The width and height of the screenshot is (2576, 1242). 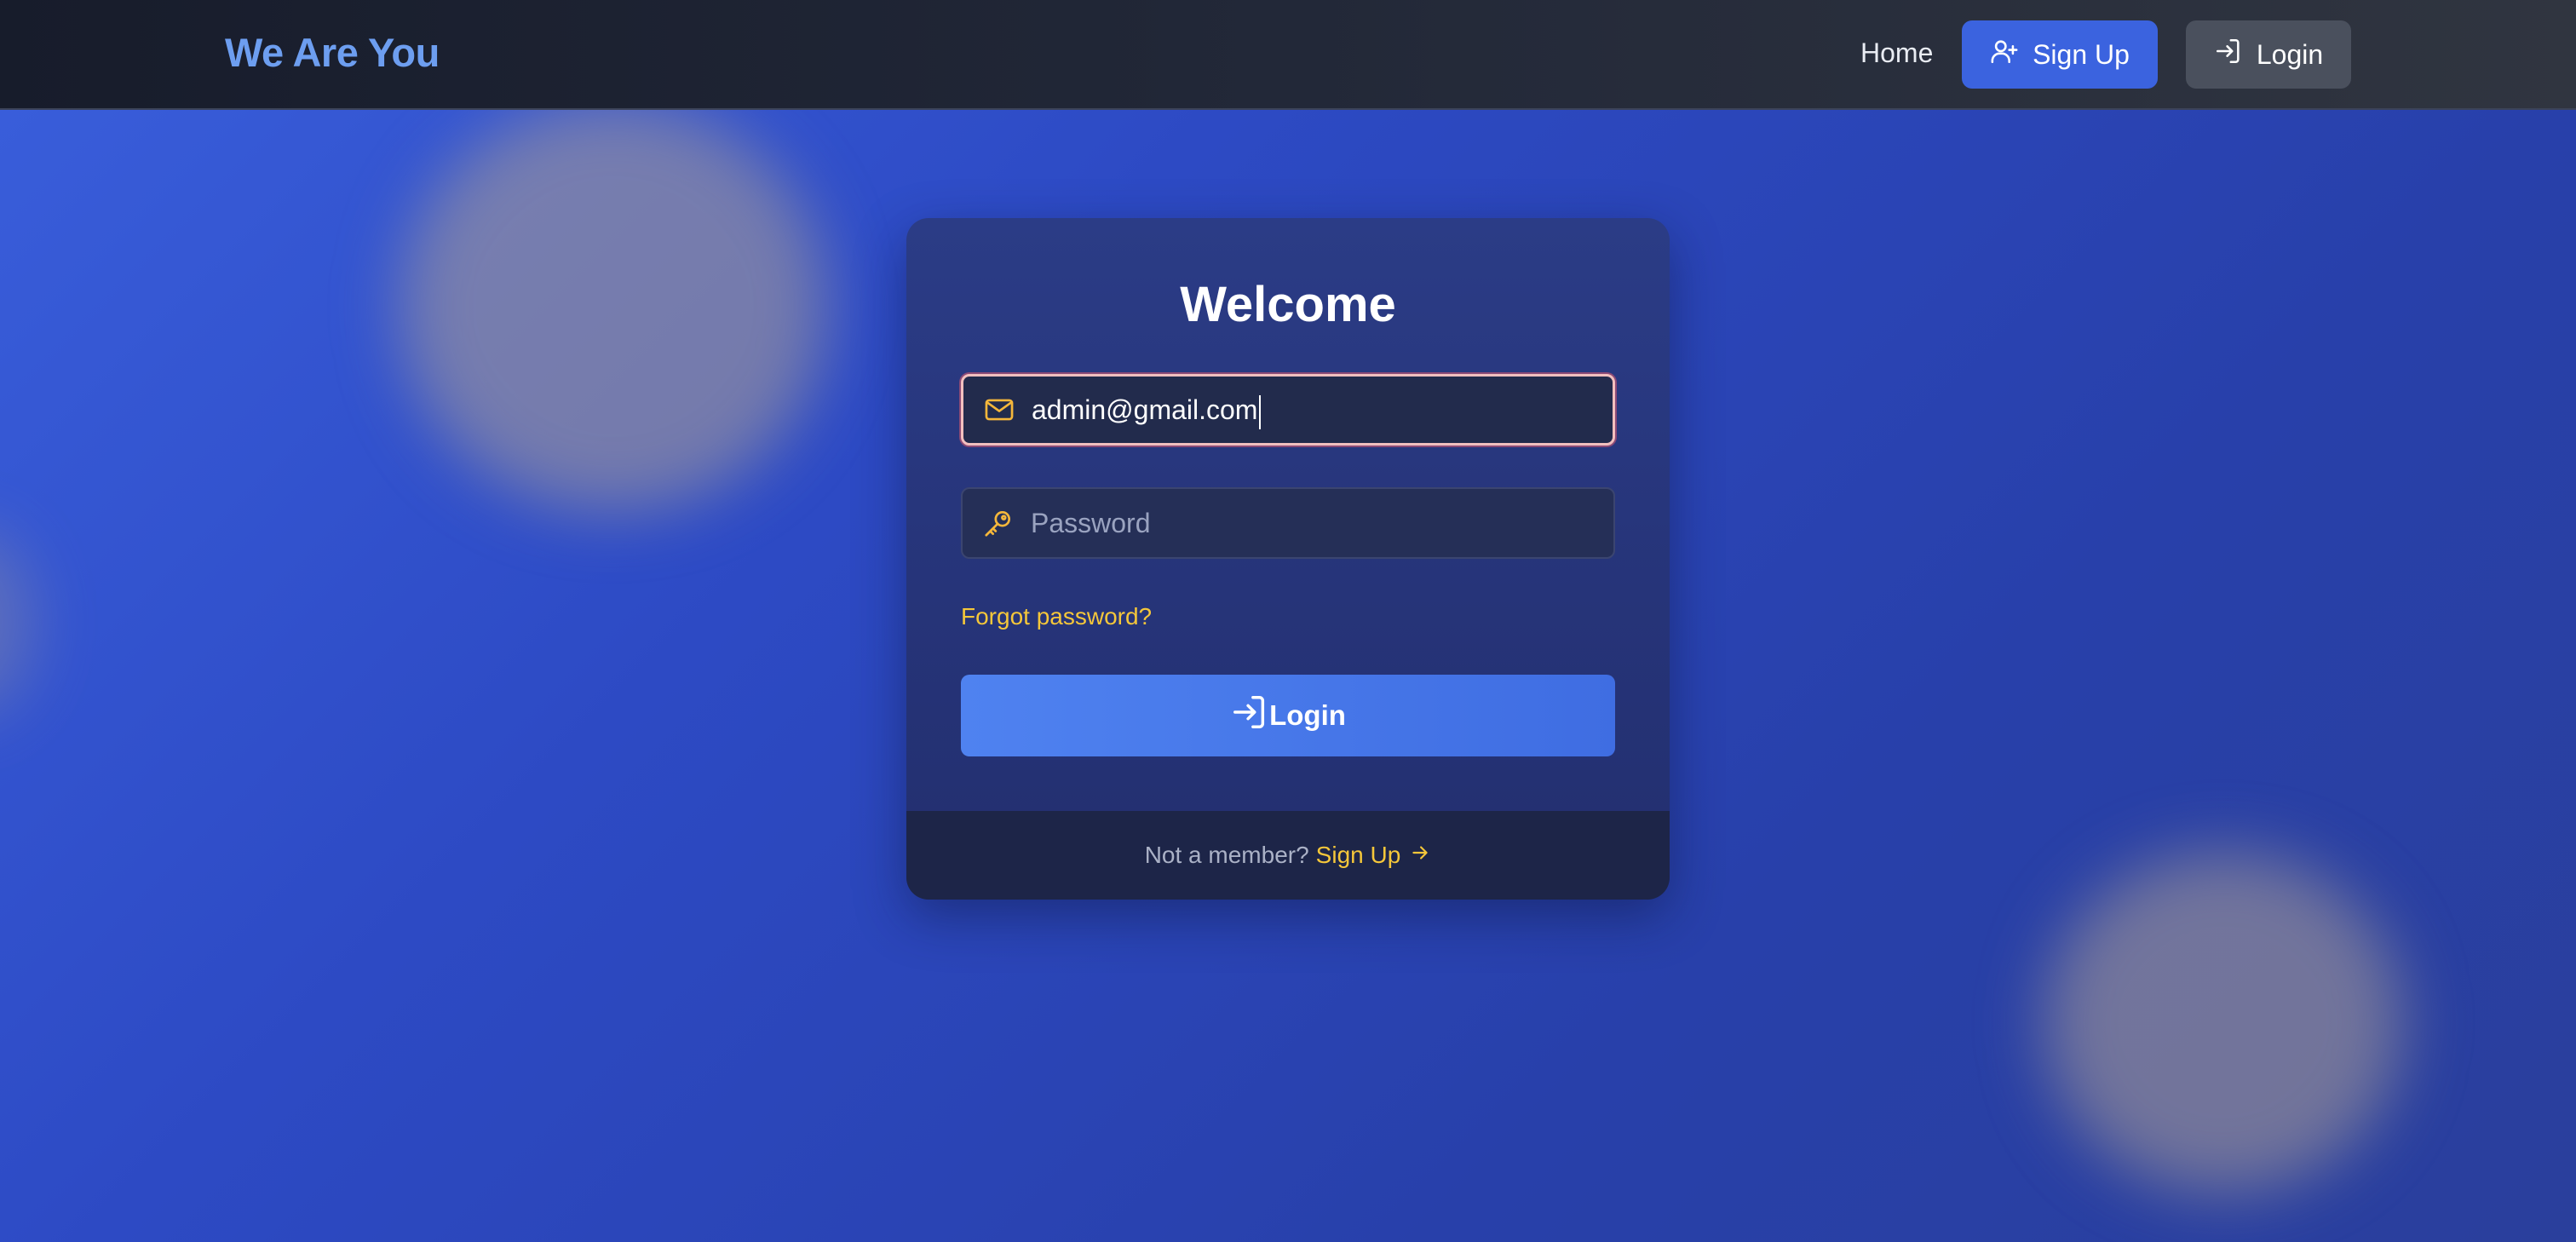 What do you see at coordinates (1897, 53) in the screenshot?
I see `nav-home-link: Home` at bounding box center [1897, 53].